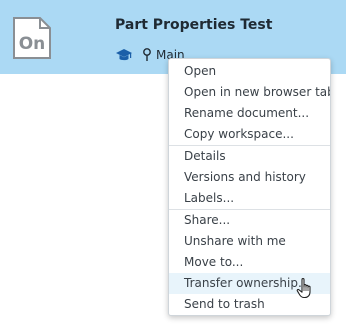 This screenshot has width=346, height=332. I want to click on menu-item-open-new-tab: Open in new browser tab, so click(249, 92).